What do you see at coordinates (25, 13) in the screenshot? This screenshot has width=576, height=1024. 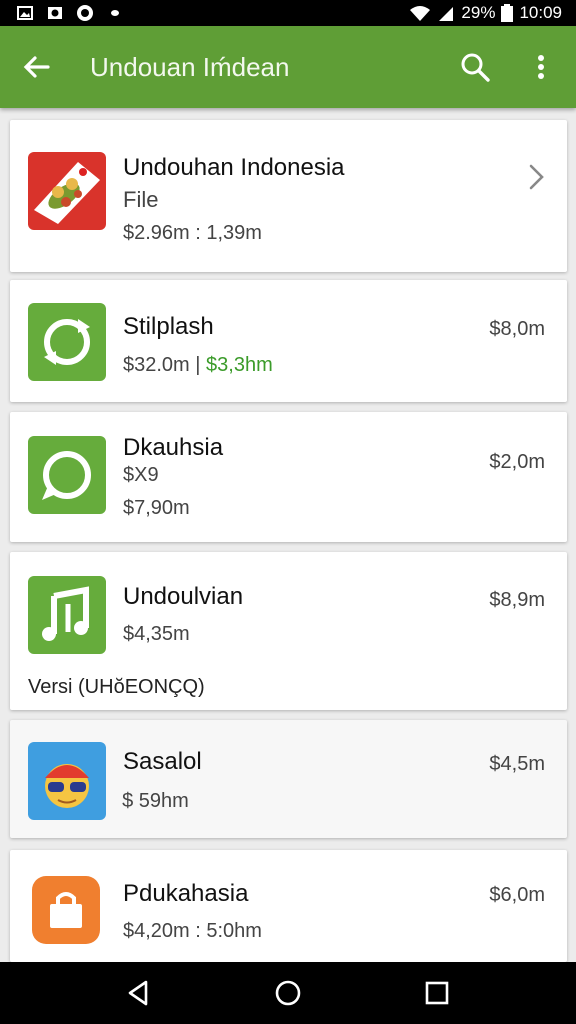 I see `gallery-notification-icon` at bounding box center [25, 13].